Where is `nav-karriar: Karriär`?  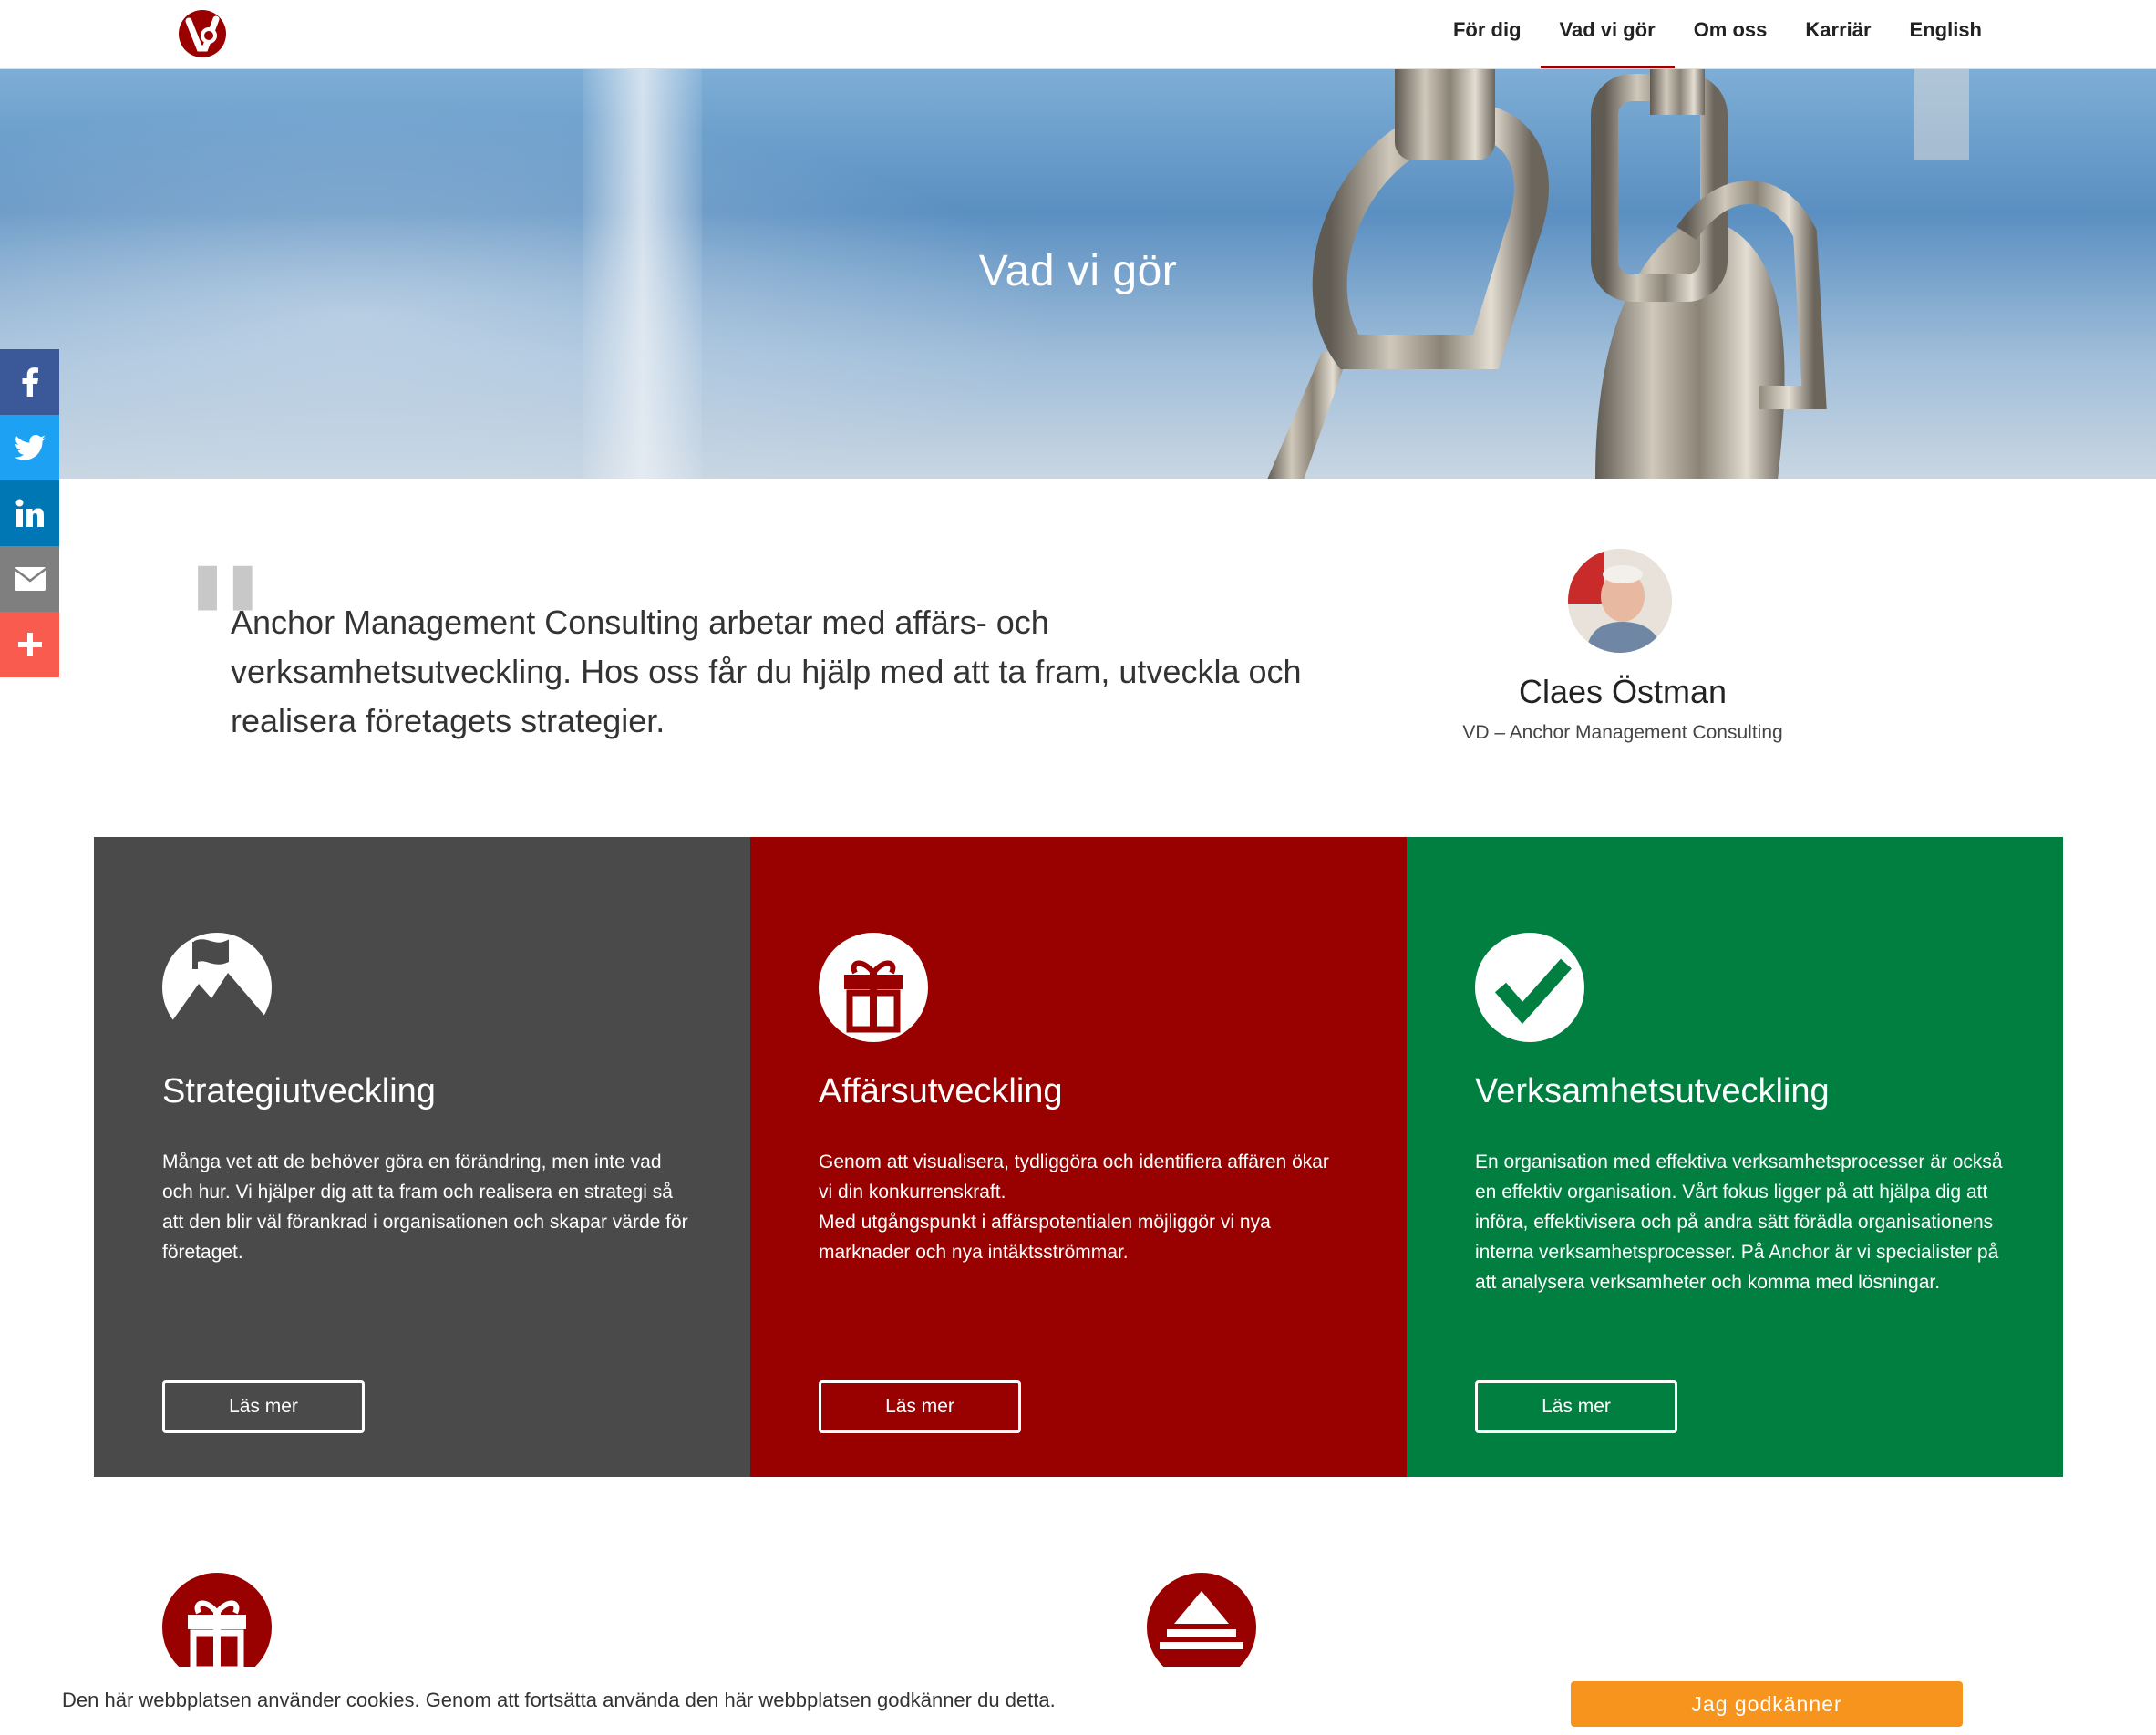 nav-karriar: Karriär is located at coordinates (1838, 34).